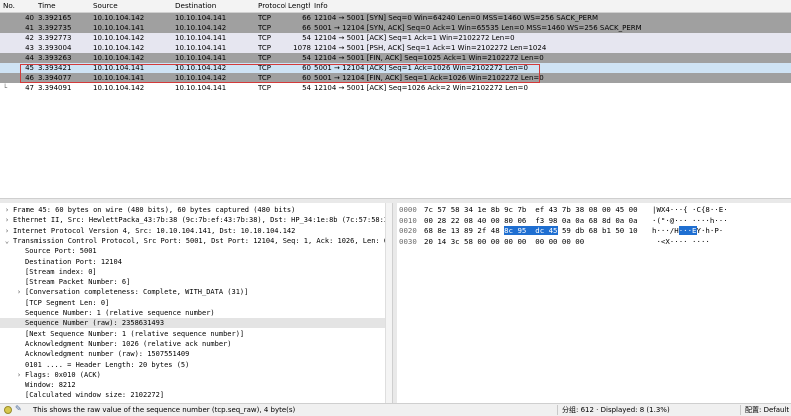 The width and height of the screenshot is (791, 416). I want to click on detail-row: [Stream Packet Number: 6], so click(196, 282).